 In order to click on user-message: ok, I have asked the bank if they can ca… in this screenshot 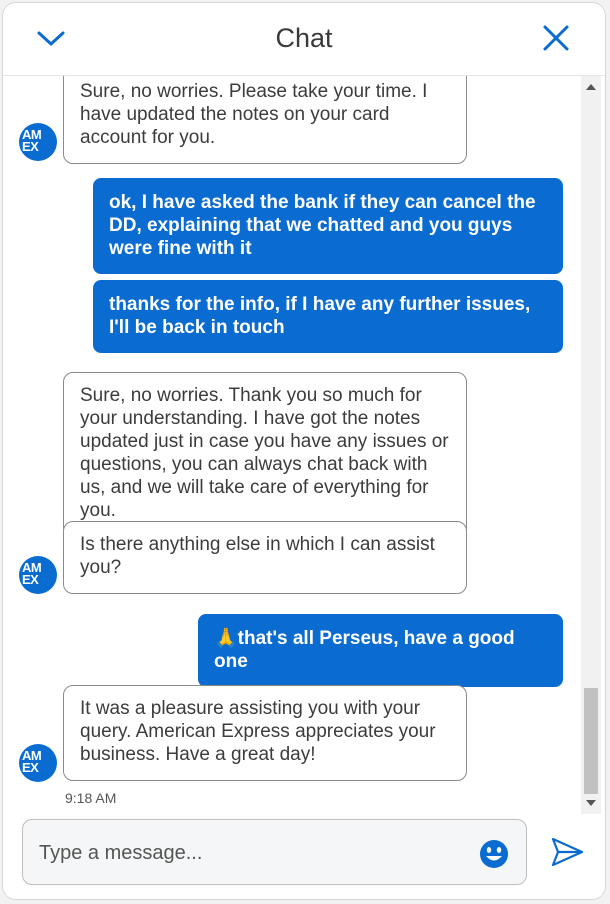, I will do `click(328, 226)`.